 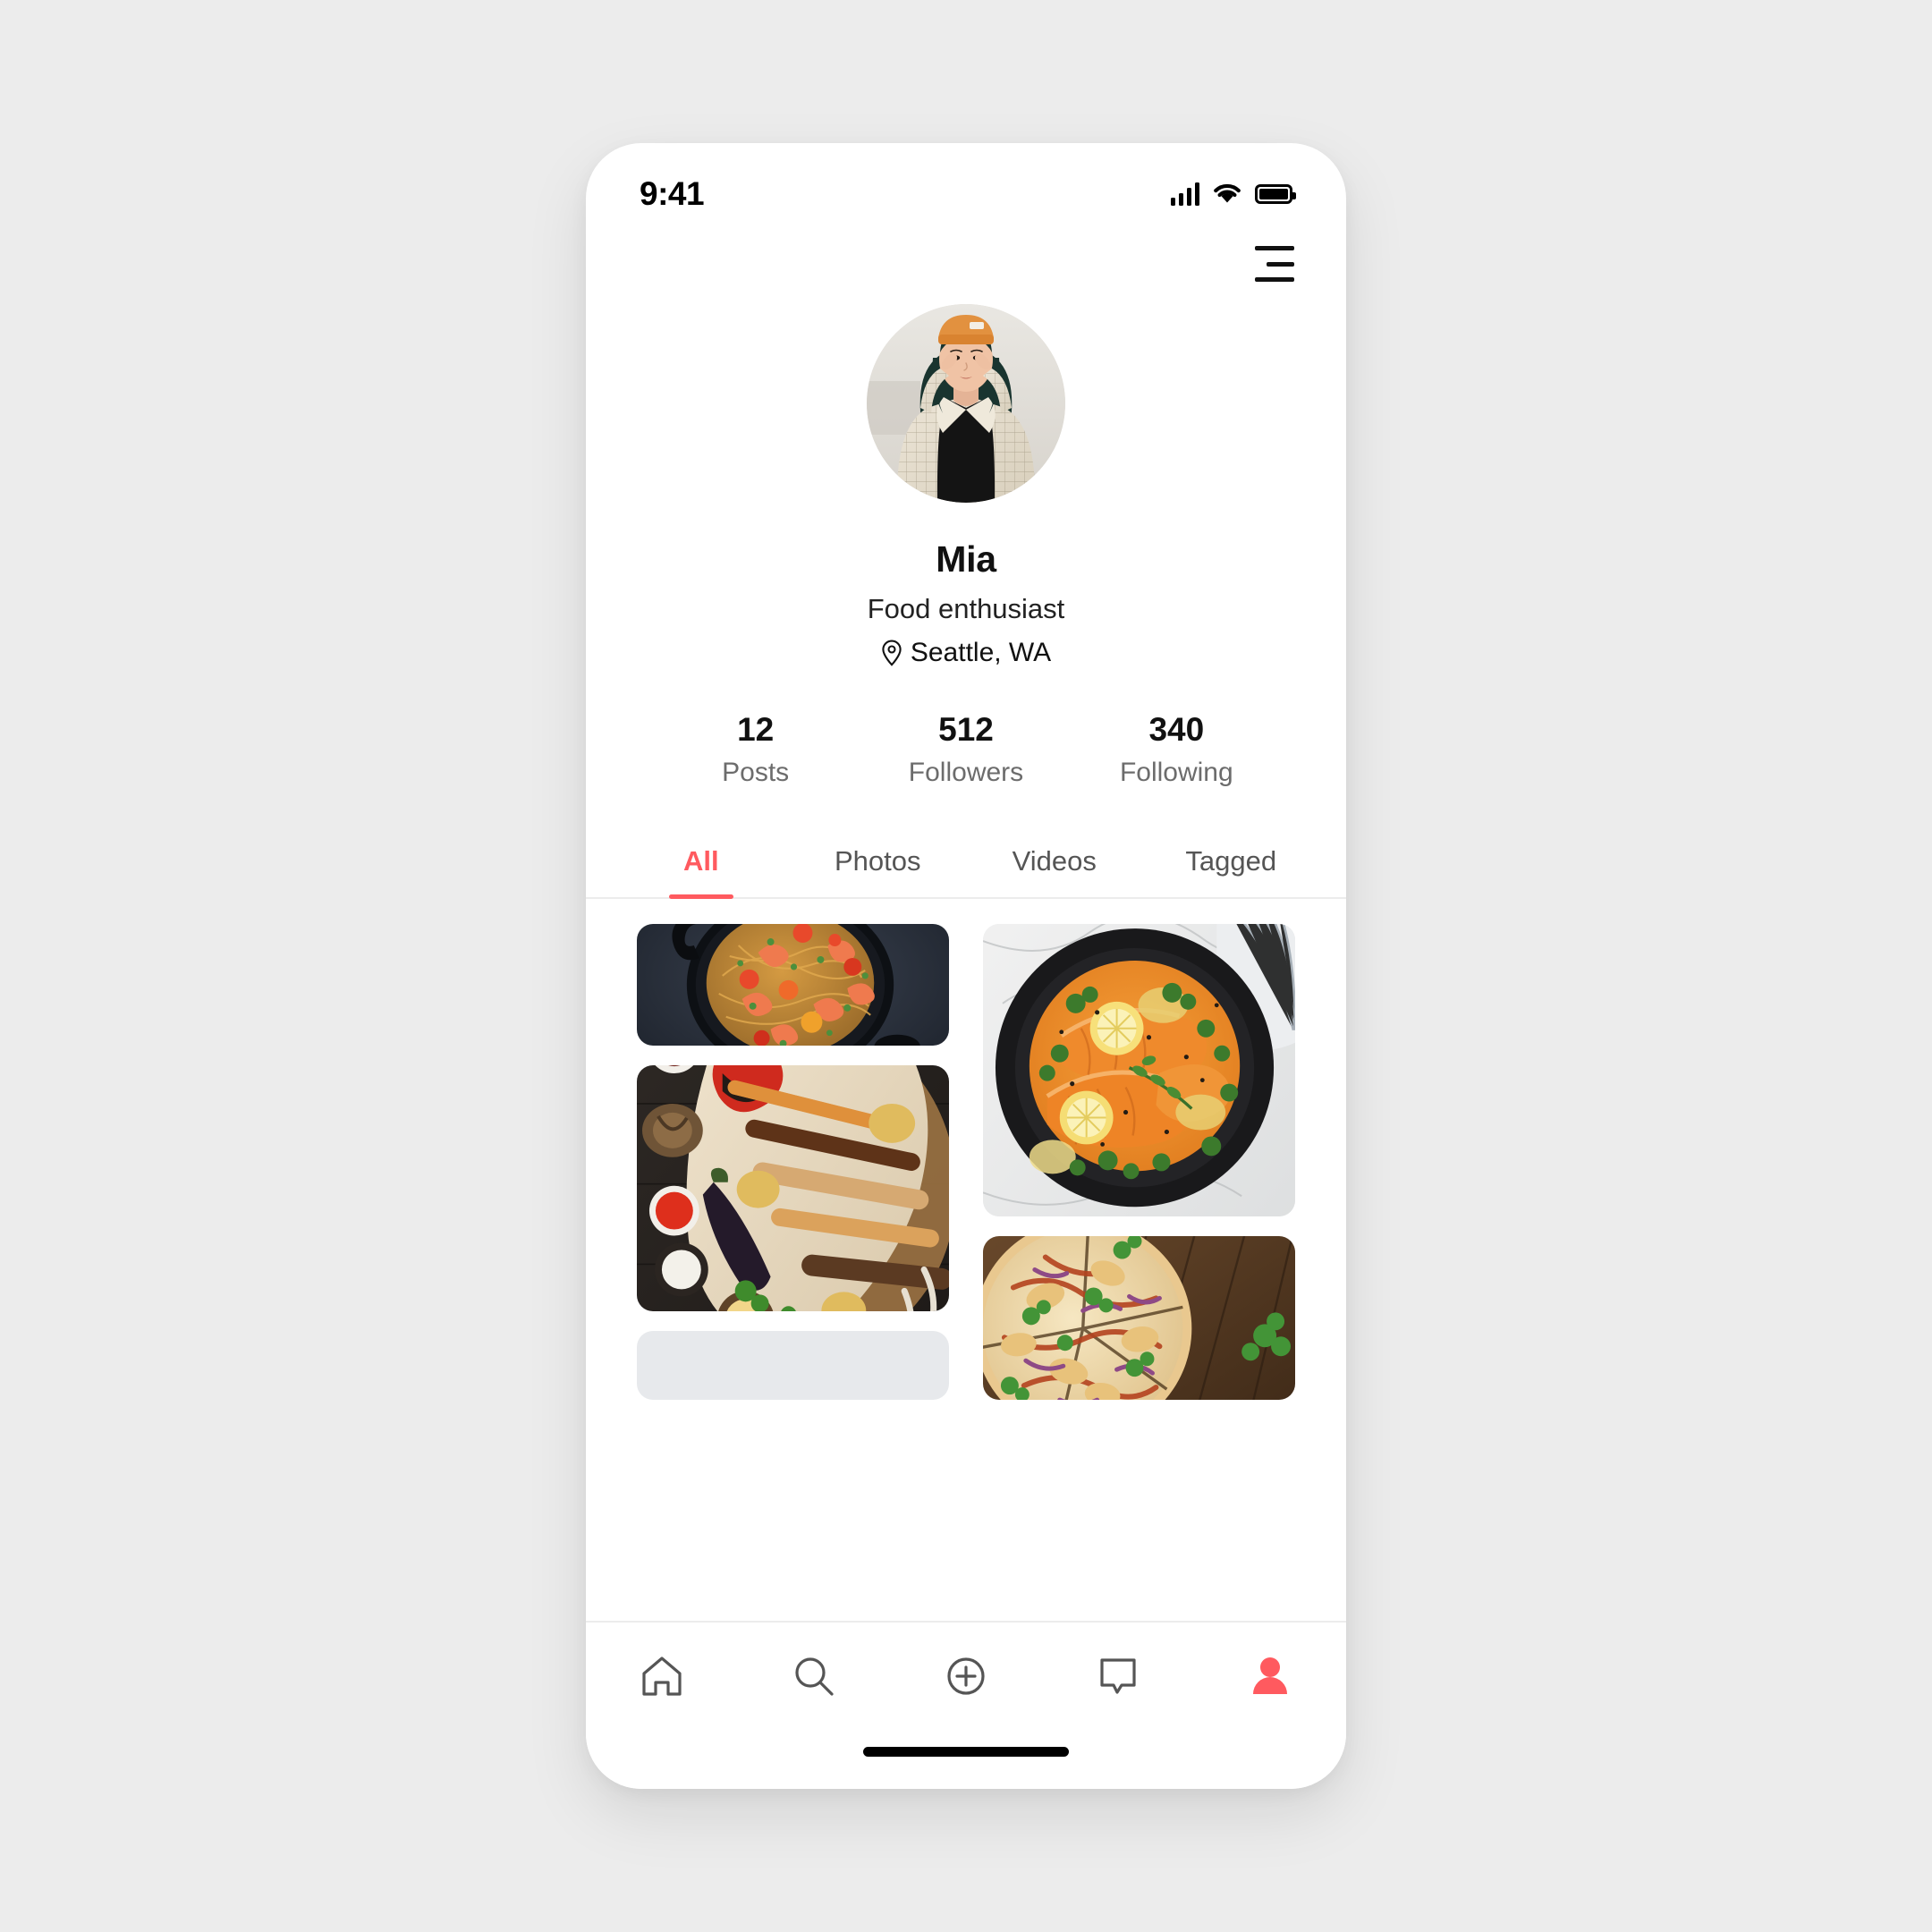 What do you see at coordinates (1185, 194) in the screenshot?
I see `cellular-signal-icon` at bounding box center [1185, 194].